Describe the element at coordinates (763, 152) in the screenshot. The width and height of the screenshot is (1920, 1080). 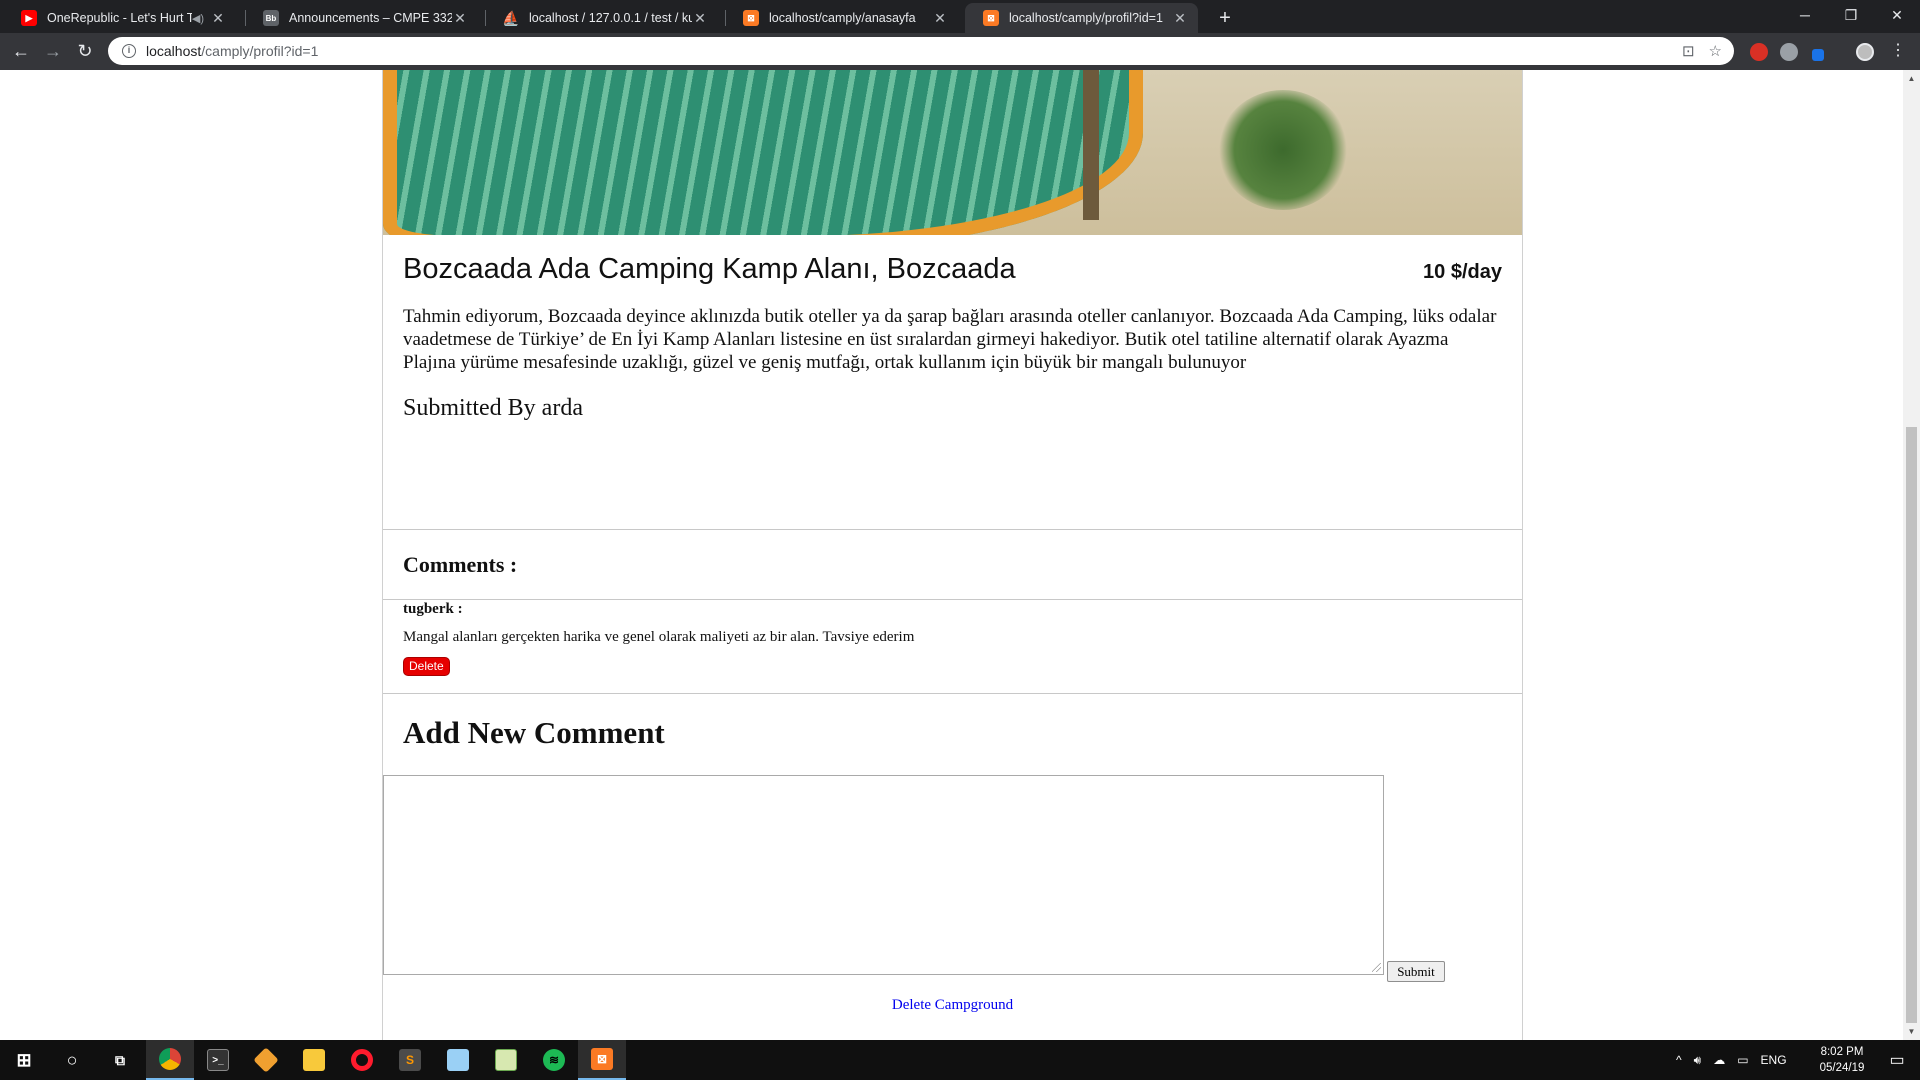
I see `tent-edge-shape` at that location.